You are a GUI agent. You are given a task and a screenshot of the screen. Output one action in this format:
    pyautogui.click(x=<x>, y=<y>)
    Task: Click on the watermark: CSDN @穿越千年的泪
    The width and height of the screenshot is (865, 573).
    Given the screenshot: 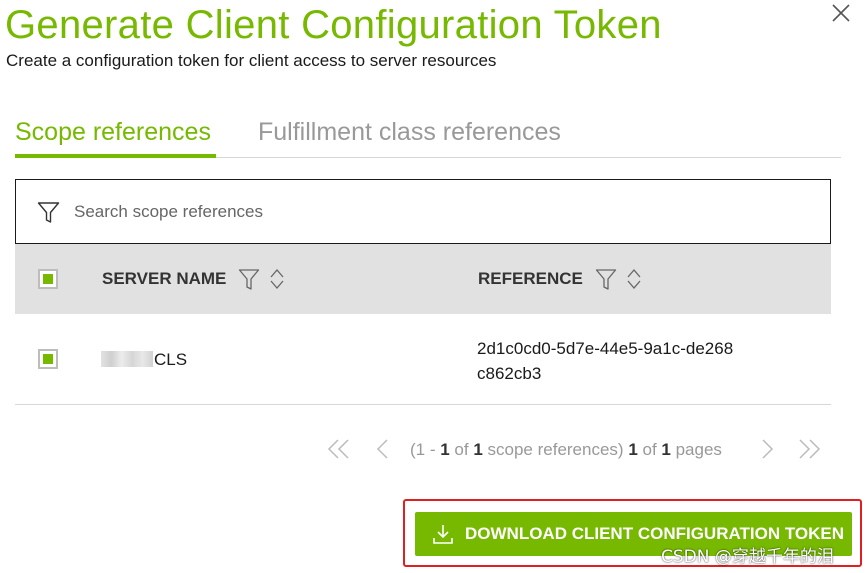 What is the action you would take?
    pyautogui.click(x=747, y=557)
    